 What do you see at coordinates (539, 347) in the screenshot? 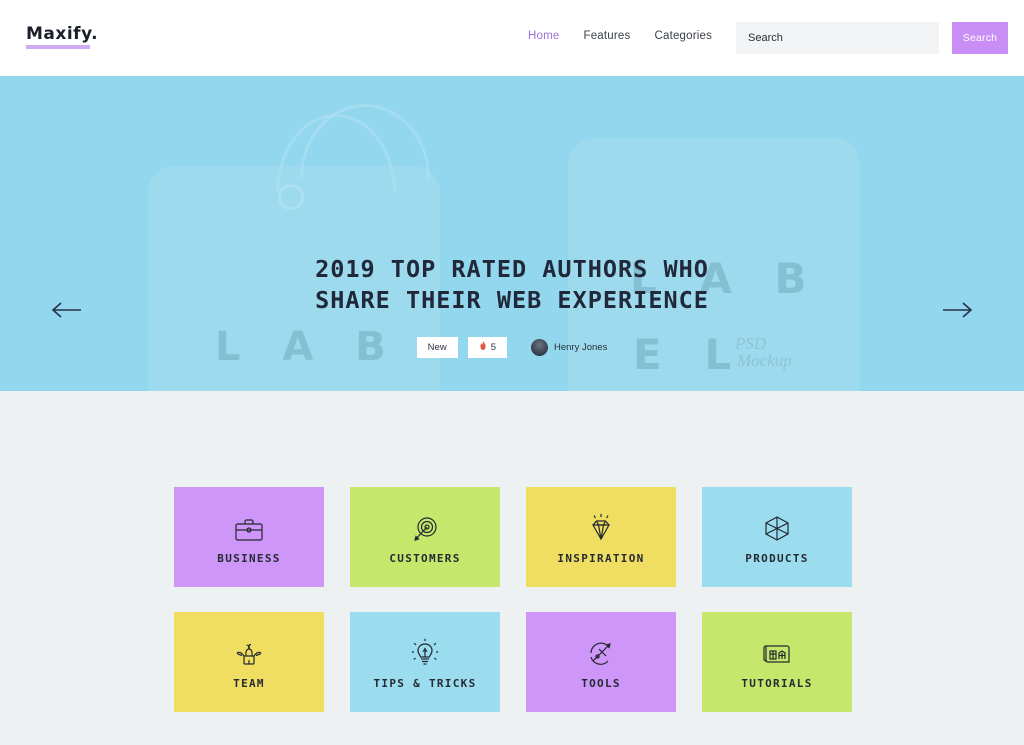
I see `avatar` at bounding box center [539, 347].